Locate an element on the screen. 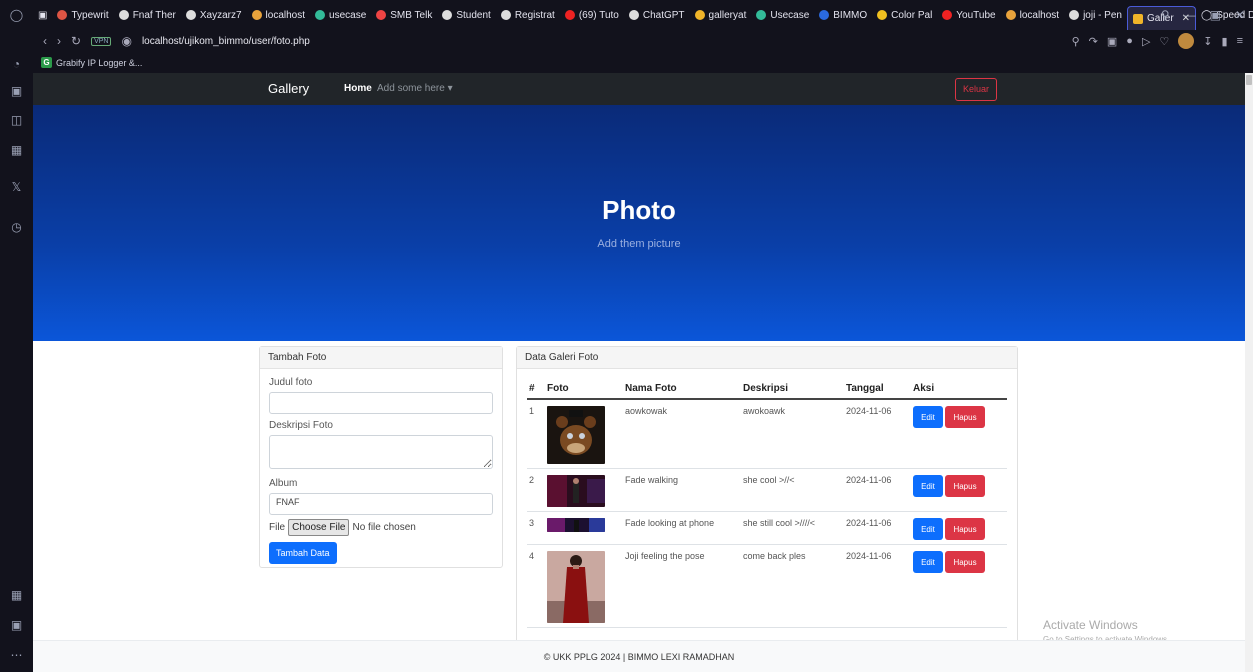 The width and height of the screenshot is (1253, 672). workspace-icon: ▣ is located at coordinates (43, 15).